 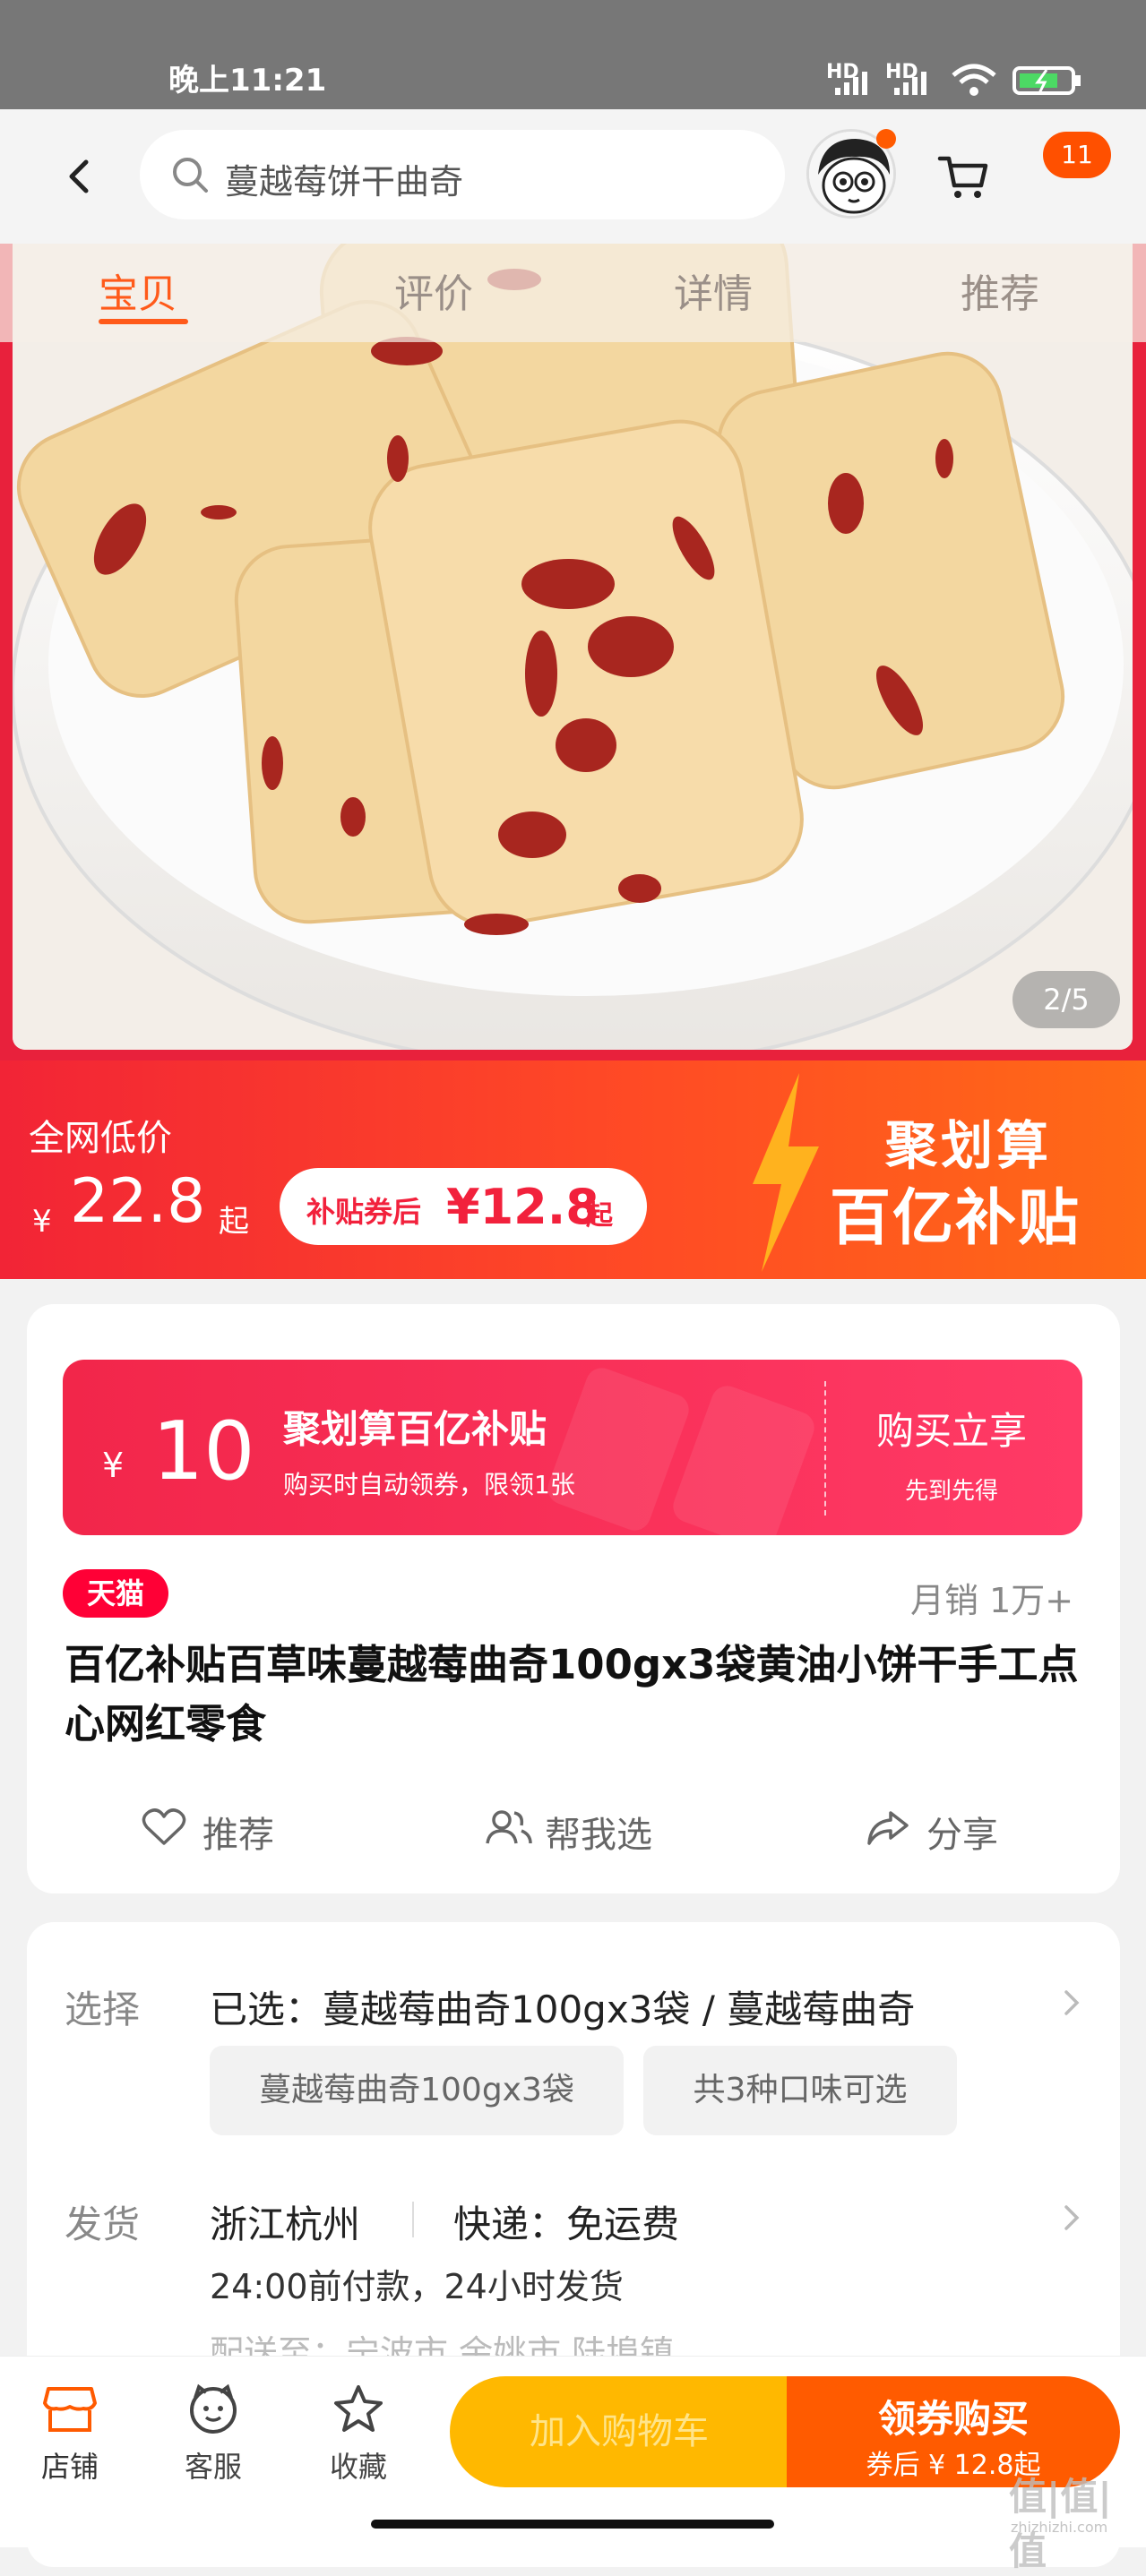 What do you see at coordinates (433, 290) in the screenshot?
I see `tab-reviews: 评价` at bounding box center [433, 290].